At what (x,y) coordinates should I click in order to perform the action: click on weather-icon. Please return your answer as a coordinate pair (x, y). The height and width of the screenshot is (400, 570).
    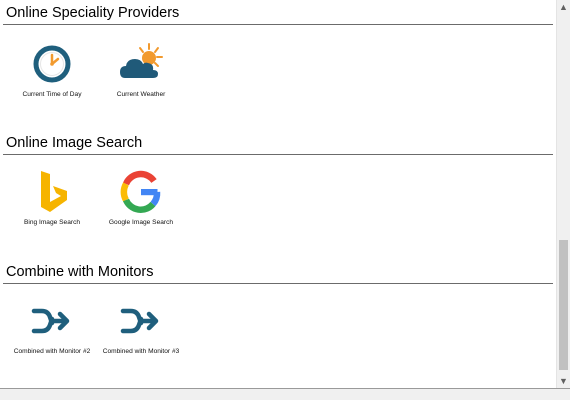
    Looking at the image, I should click on (141, 64).